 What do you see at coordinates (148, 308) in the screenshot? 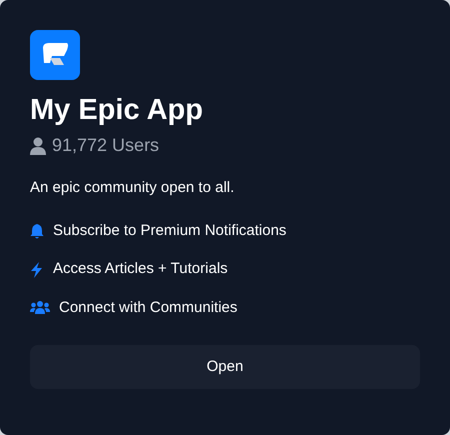
I see `feature-text: Connect with Communities` at bounding box center [148, 308].